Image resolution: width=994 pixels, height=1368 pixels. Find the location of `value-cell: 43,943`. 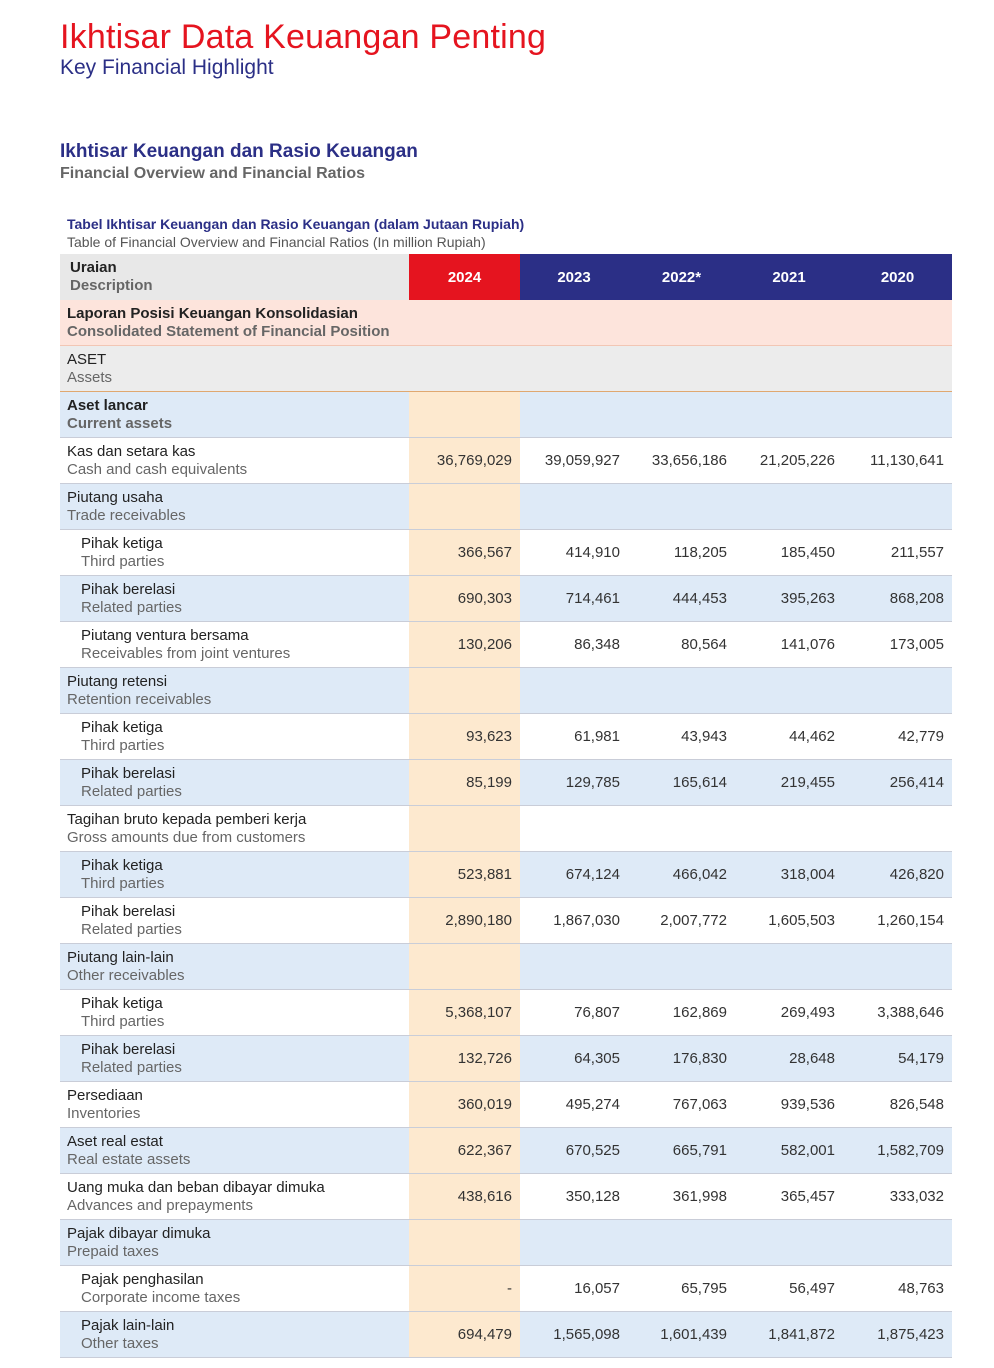

value-cell: 43,943 is located at coordinates (681, 736).